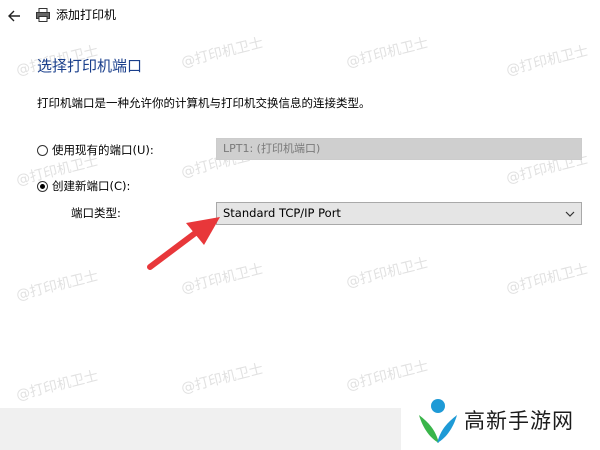 The image size is (600, 450). What do you see at coordinates (438, 421) in the screenshot?
I see `brand-logo-icon` at bounding box center [438, 421].